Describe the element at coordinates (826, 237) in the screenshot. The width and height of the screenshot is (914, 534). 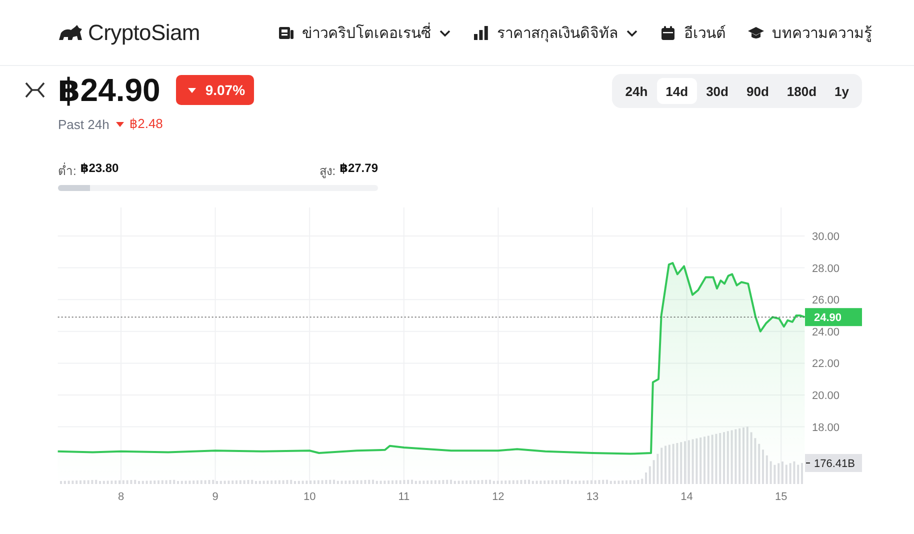
I see `y-axis-label: 30.00` at that location.